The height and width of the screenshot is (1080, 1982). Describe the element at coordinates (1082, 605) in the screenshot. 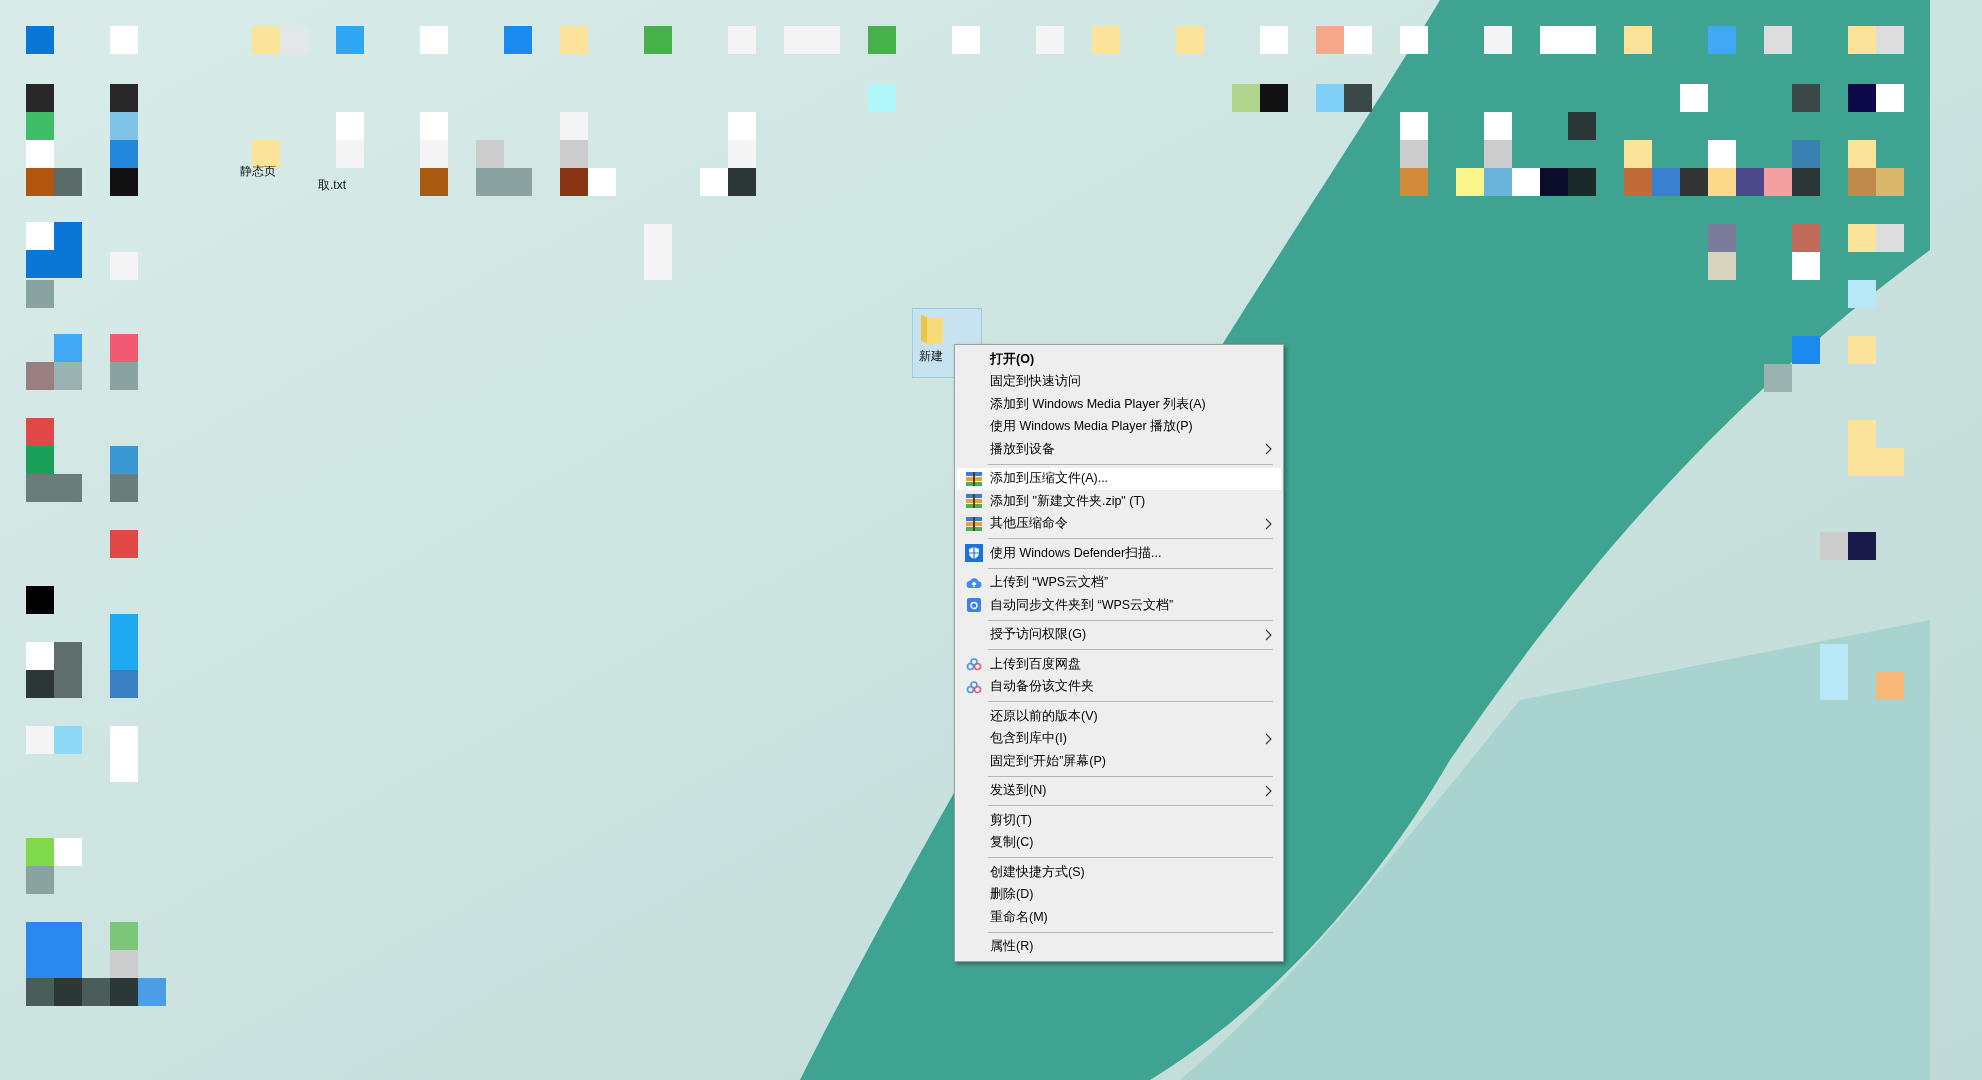

I see `menu-item-label: 自动同步文件夹到 “WPS云文档”` at that location.